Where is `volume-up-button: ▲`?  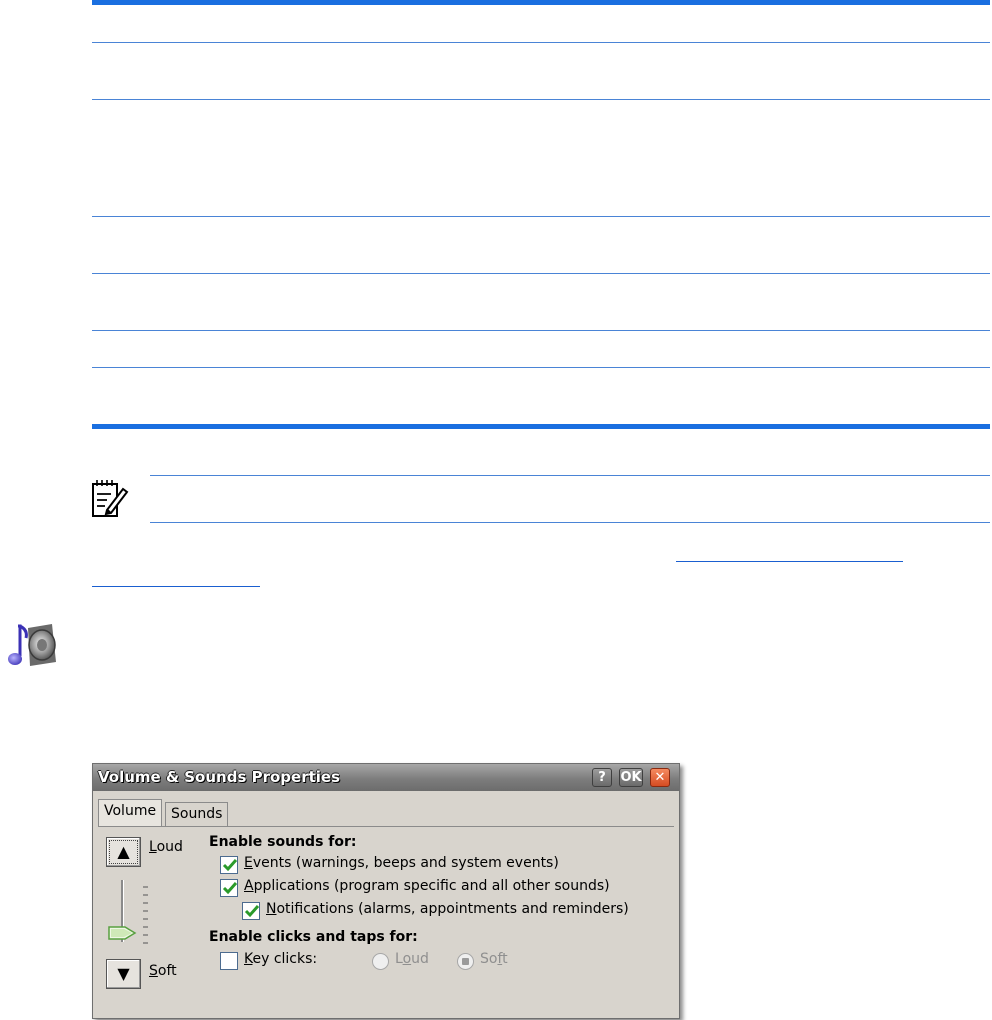
volume-up-button: ▲ is located at coordinates (123, 852).